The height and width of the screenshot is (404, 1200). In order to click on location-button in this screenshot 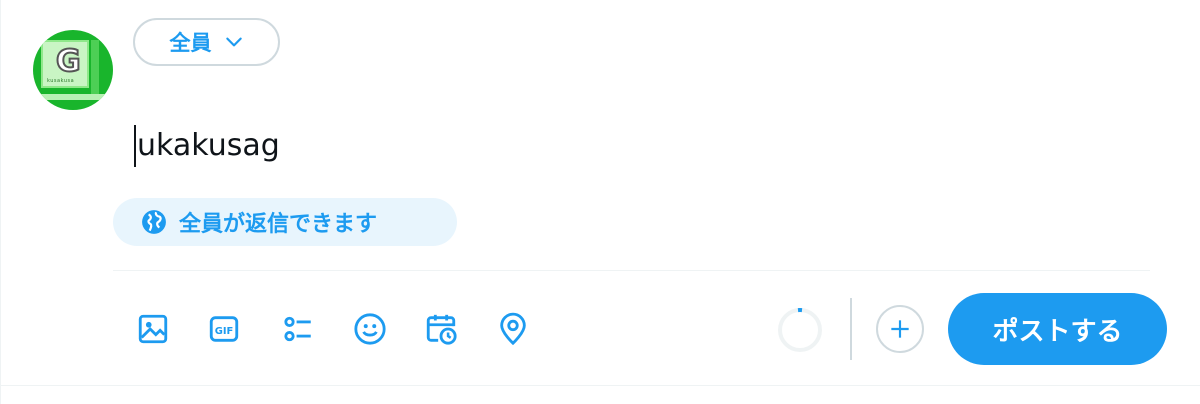, I will do `click(513, 329)`.